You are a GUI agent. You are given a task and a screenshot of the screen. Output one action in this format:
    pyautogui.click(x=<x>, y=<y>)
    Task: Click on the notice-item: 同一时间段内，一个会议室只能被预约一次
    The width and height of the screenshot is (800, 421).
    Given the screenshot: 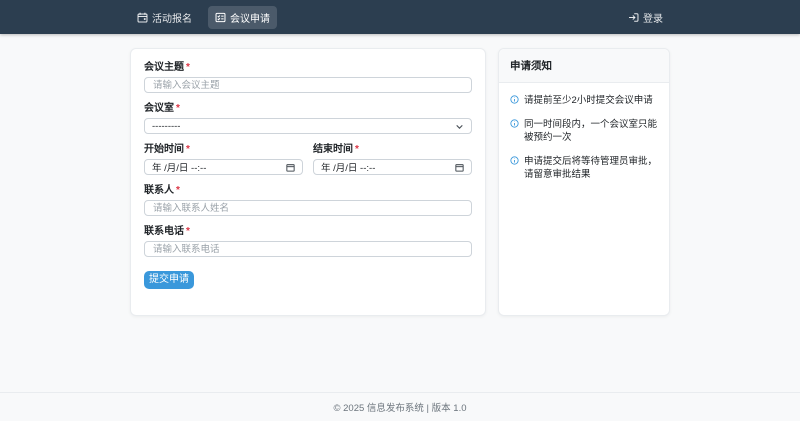 What is the action you would take?
    pyautogui.click(x=584, y=131)
    